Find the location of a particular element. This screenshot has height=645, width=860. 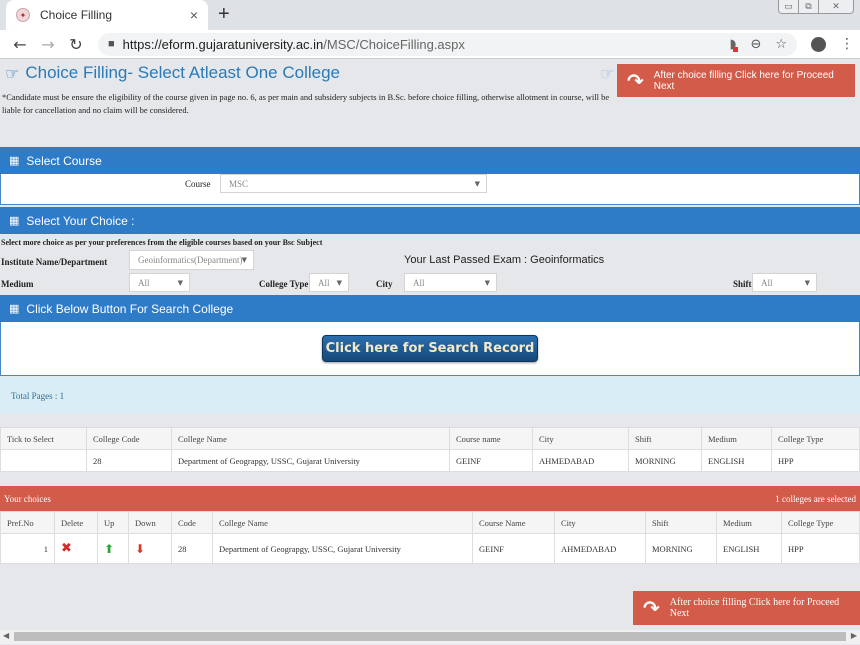

college-type-label: College Type is located at coordinates (284, 284).